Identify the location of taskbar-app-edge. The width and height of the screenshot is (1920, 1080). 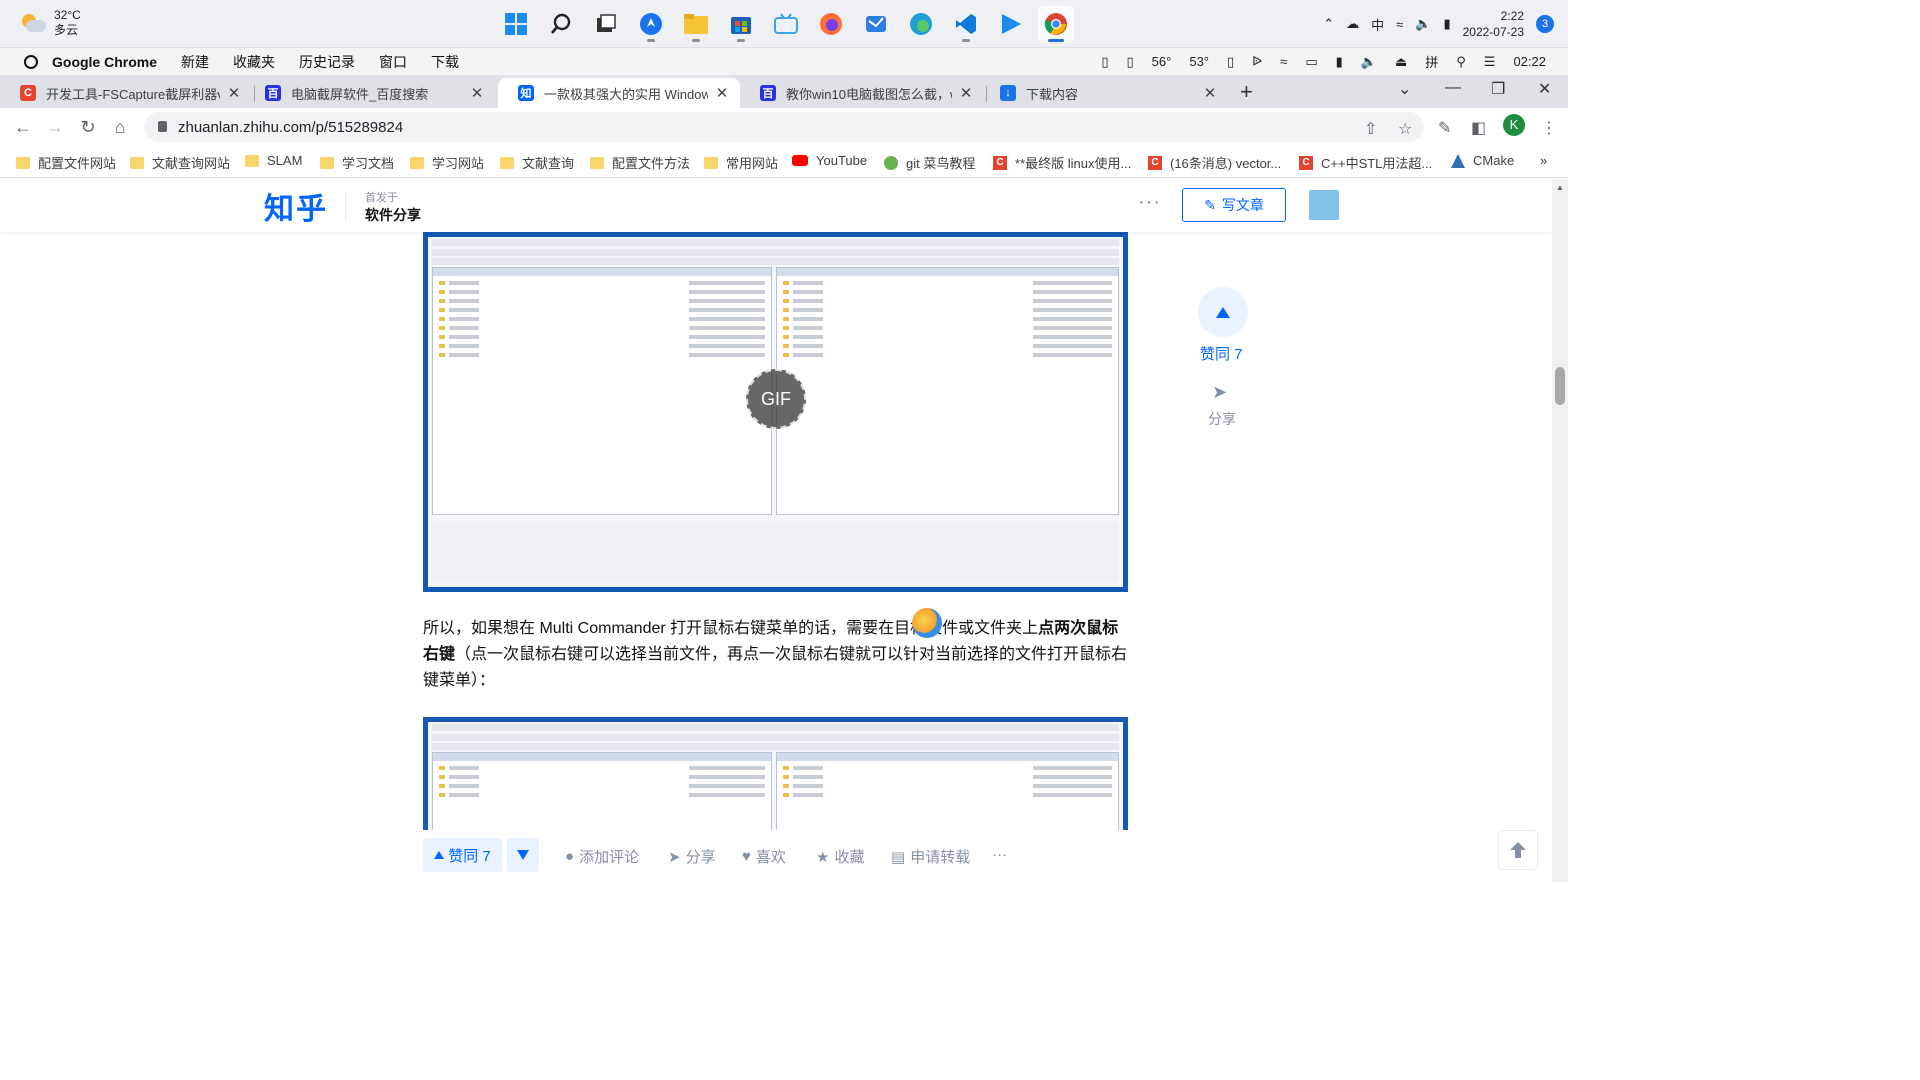
(921, 24).